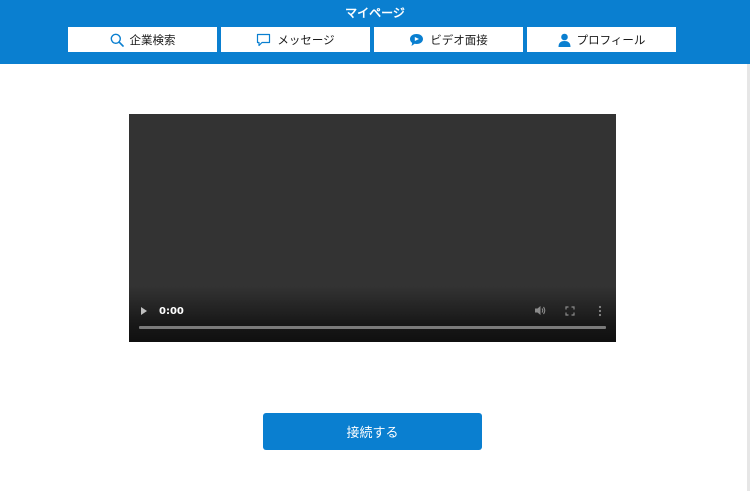  What do you see at coordinates (417, 39) in the screenshot?
I see `video-chat-icon` at bounding box center [417, 39].